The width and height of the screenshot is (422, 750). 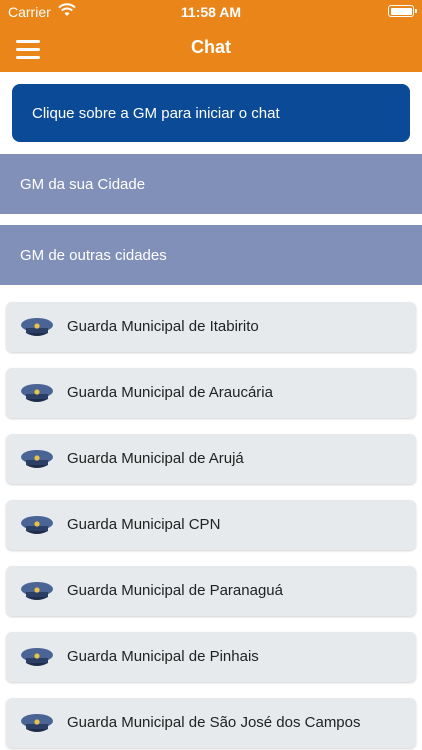 What do you see at coordinates (144, 524) in the screenshot?
I see `list-item-label: Guarda Municipal CPN` at bounding box center [144, 524].